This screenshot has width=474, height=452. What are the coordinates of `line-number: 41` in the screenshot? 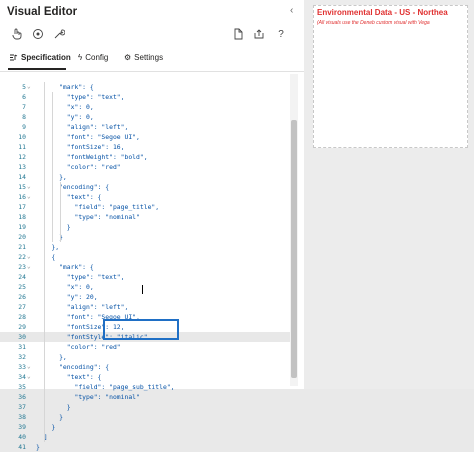 It's located at (22, 447).